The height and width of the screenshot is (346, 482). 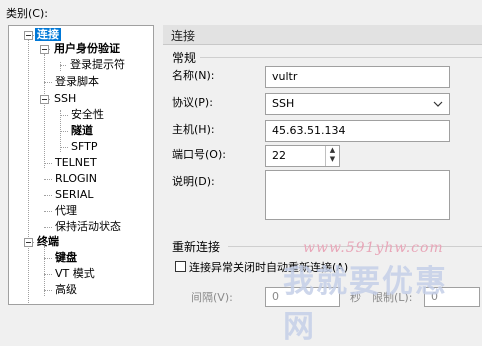 I want to click on tree-item-rlogin: RLOGIN, so click(x=76, y=179).